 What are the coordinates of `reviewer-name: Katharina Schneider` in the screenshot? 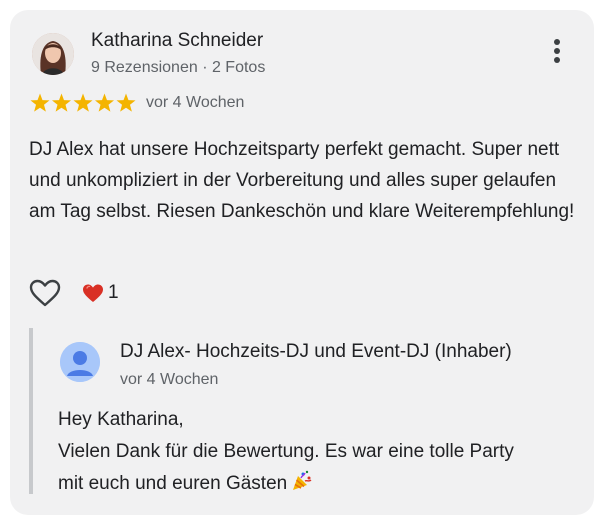 It's located at (177, 41).